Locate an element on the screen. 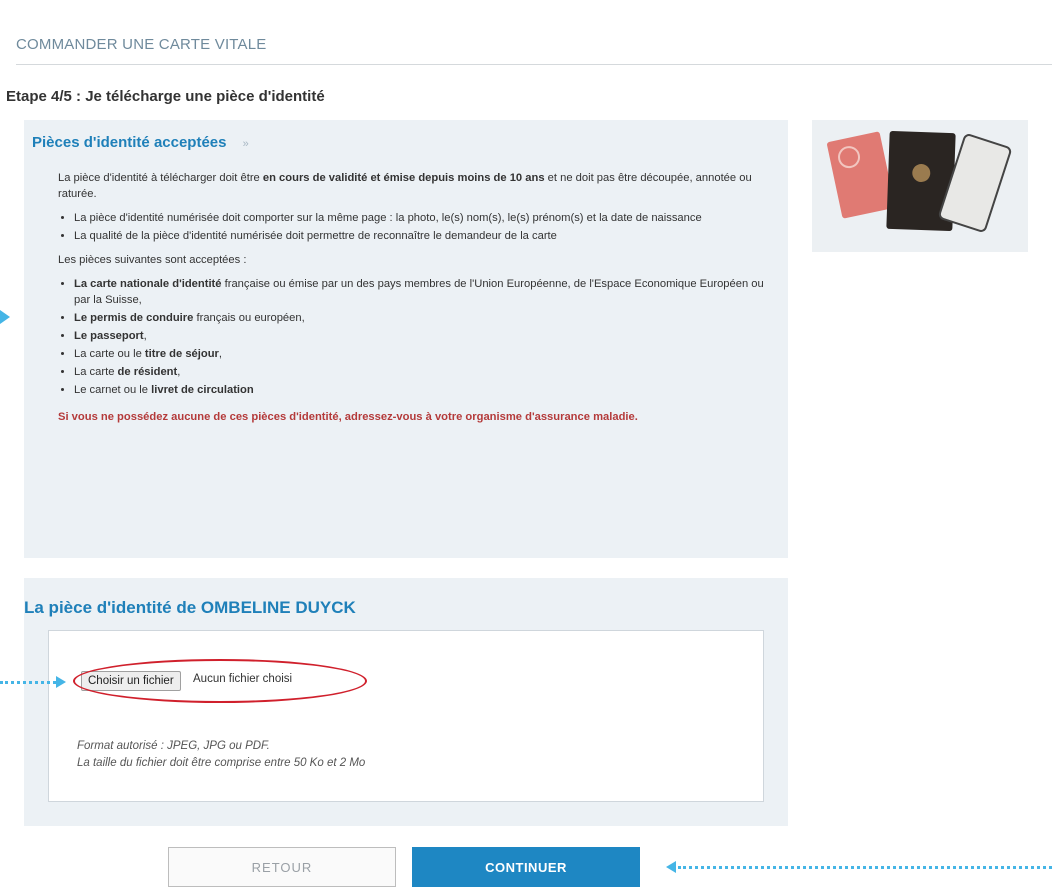  accepted-intro: Les pièces suivantes sont acceptées : is located at coordinates (152, 260).